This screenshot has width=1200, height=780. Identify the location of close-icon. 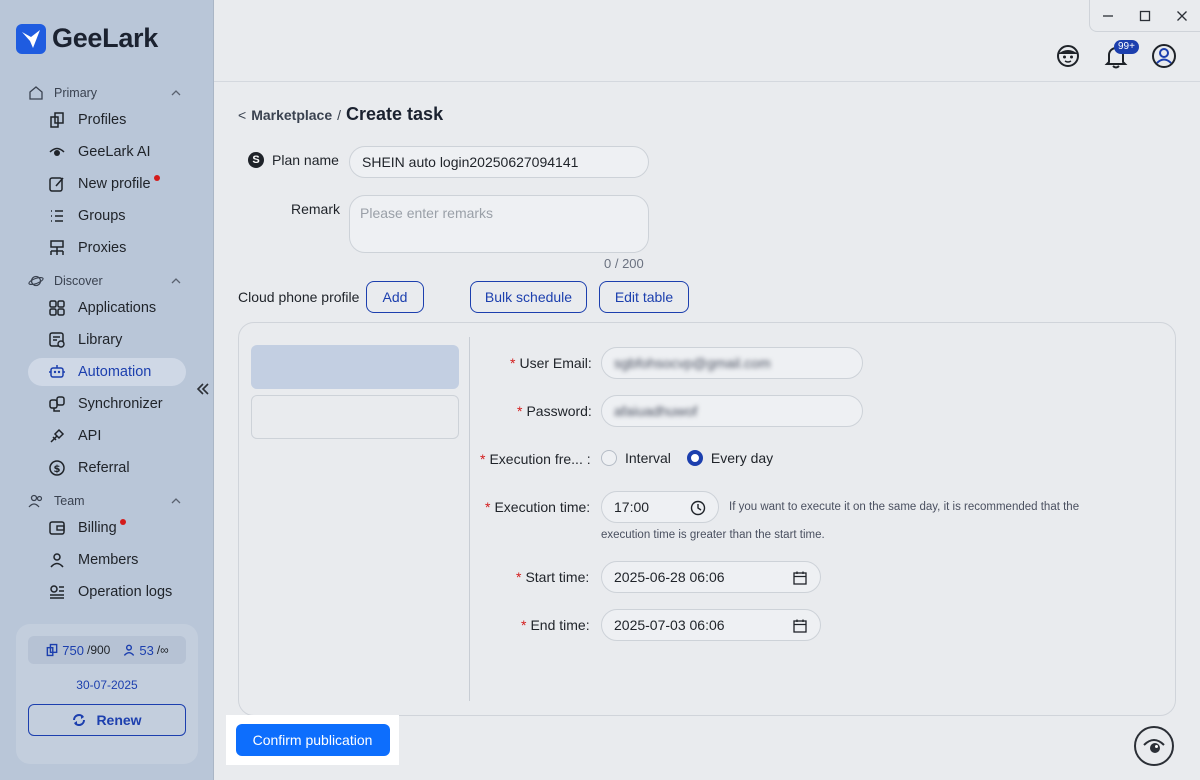
(1182, 16).